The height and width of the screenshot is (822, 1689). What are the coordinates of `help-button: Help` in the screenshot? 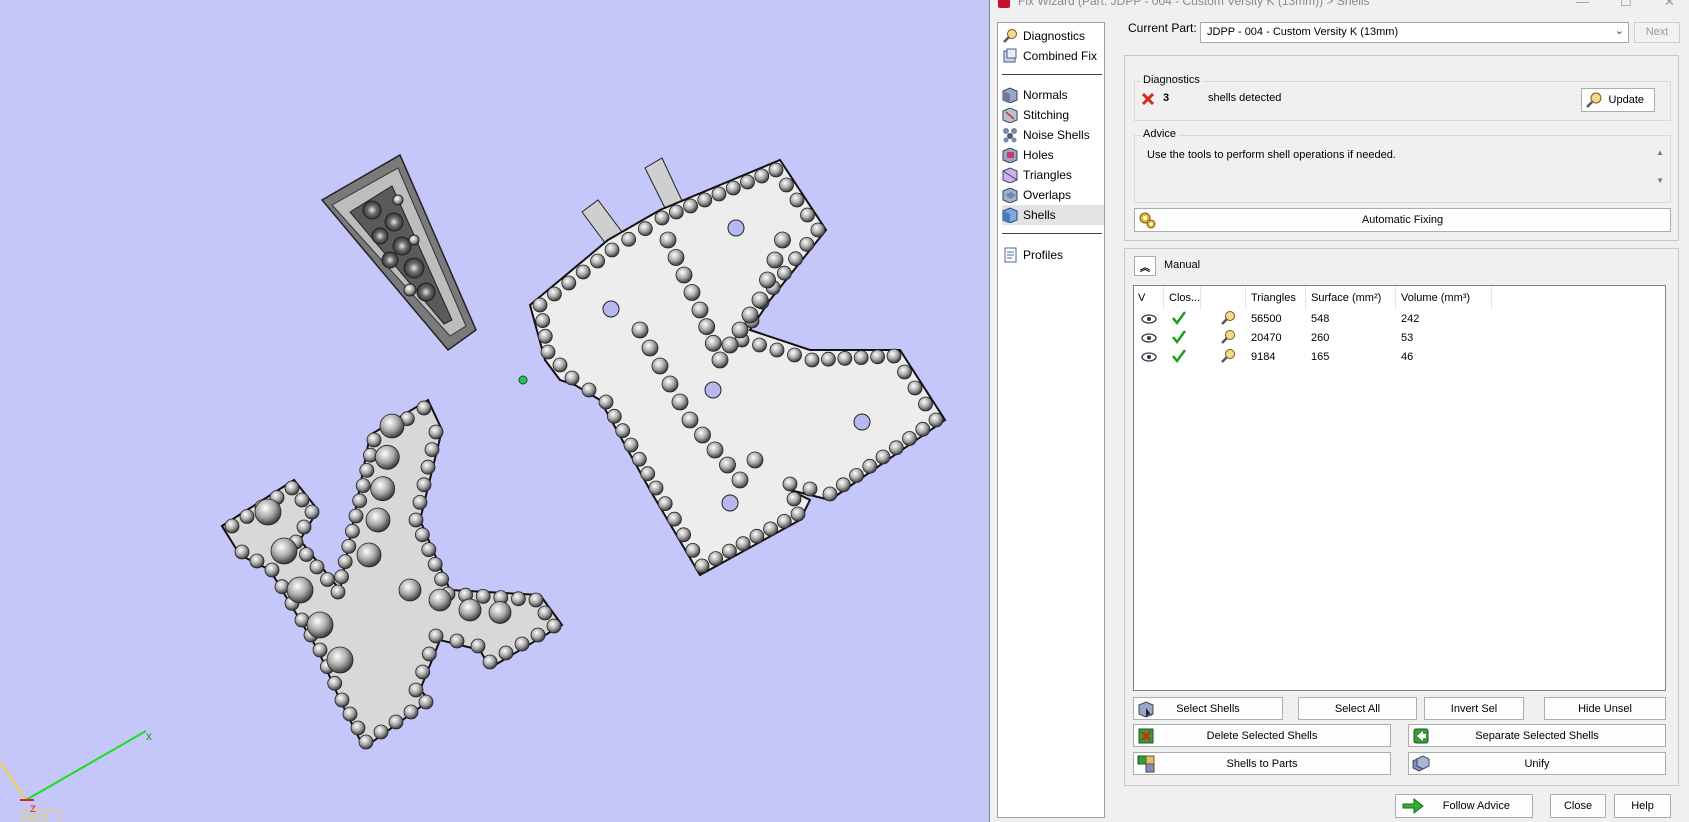 It's located at (1642, 806).